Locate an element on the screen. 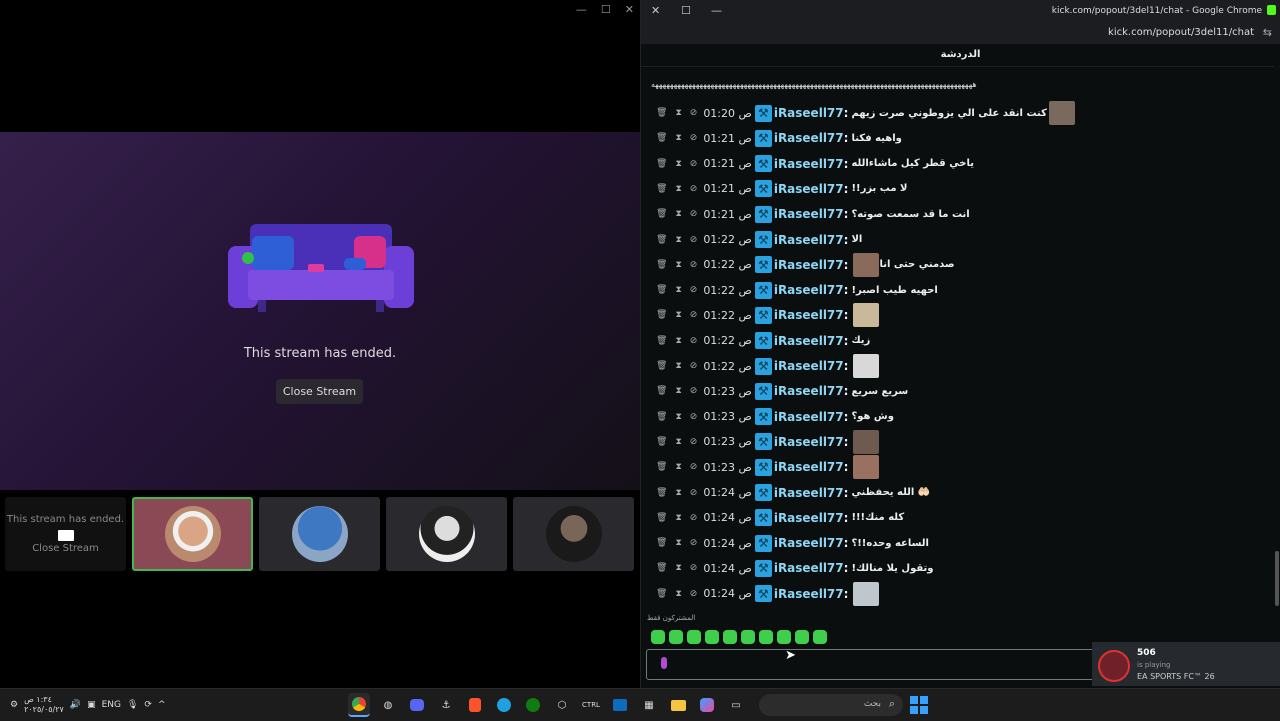 The height and width of the screenshot is (721, 1280). thumbnail-close-stream: Close Stream is located at coordinates (65, 548).